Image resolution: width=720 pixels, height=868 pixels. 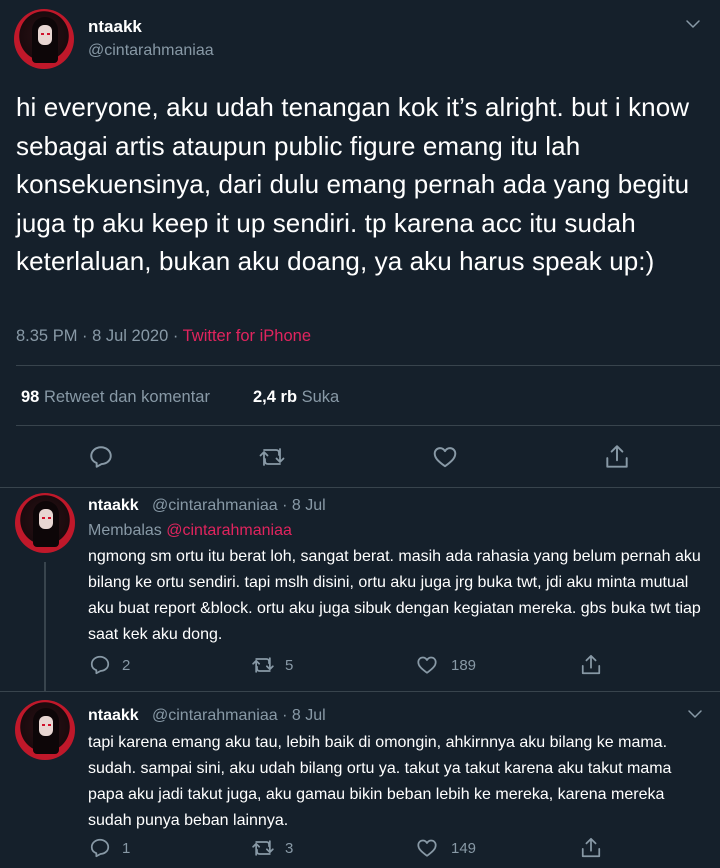 I want to click on likes-count: 2,4 rb, so click(x=275, y=397).